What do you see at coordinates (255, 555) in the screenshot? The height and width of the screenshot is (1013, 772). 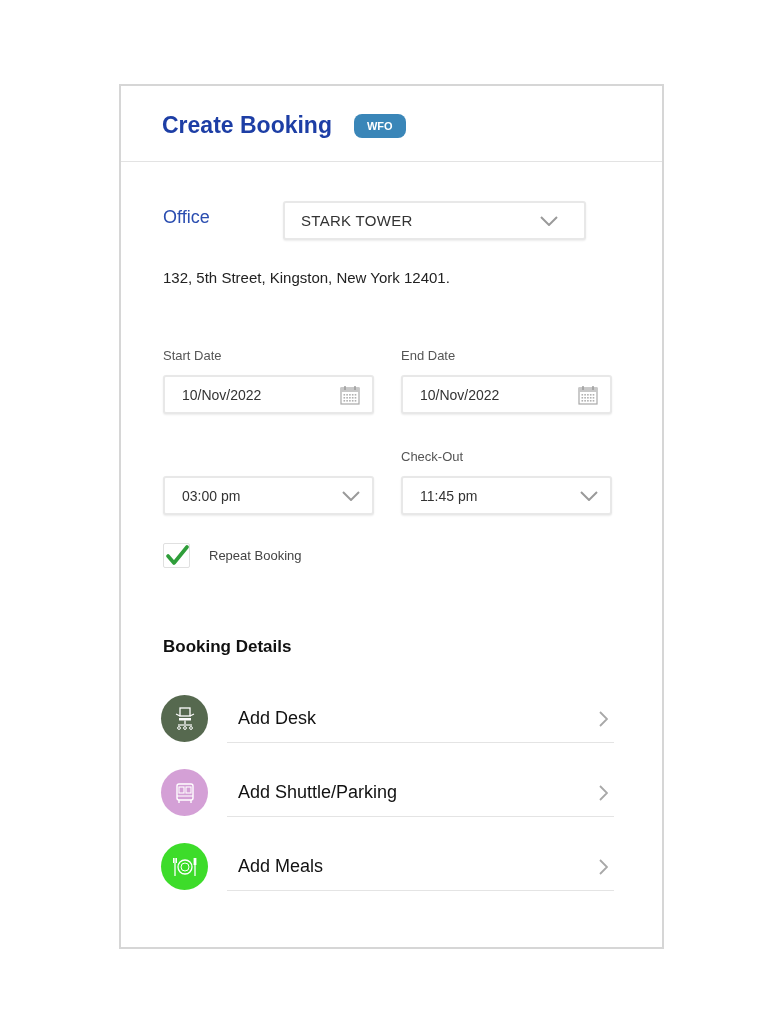 I see `repeat-label: Repeat Booking` at bounding box center [255, 555].